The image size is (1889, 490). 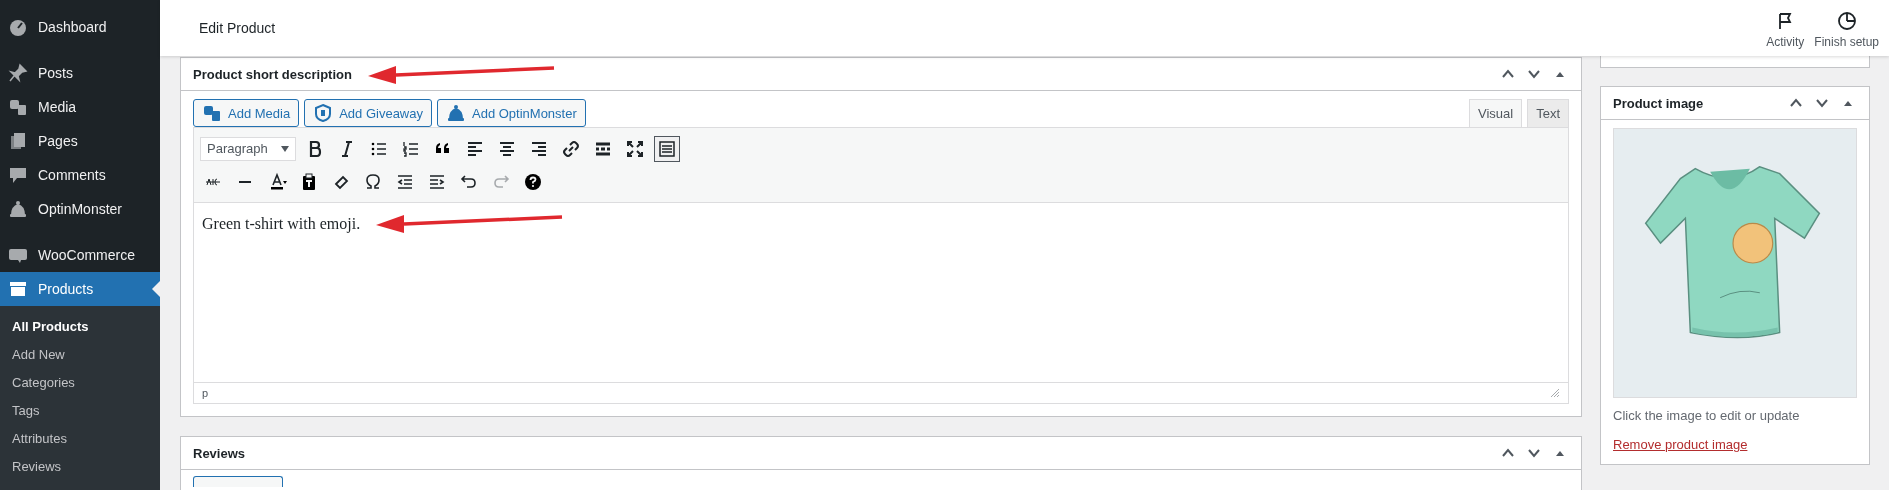 I want to click on submenu-item: Attributes, so click(x=80, y=440).